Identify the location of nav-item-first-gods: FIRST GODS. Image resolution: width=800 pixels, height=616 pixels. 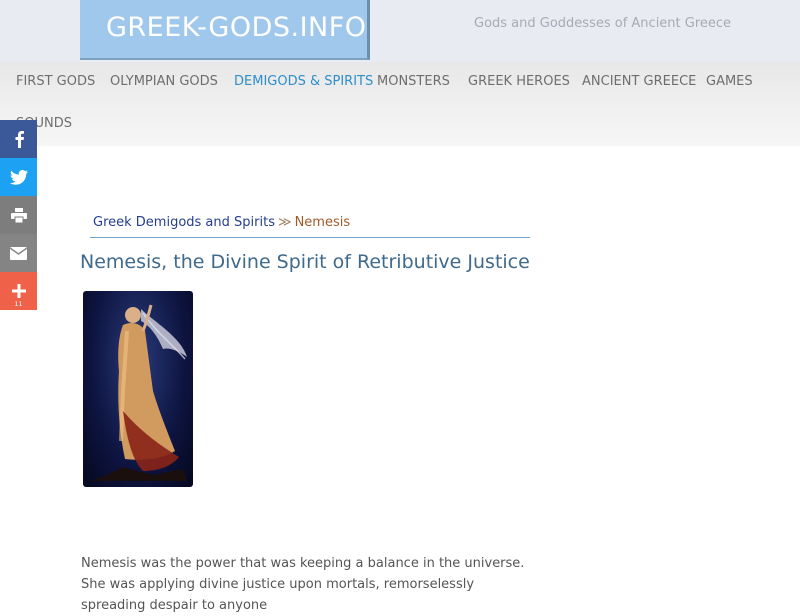
(55, 81).